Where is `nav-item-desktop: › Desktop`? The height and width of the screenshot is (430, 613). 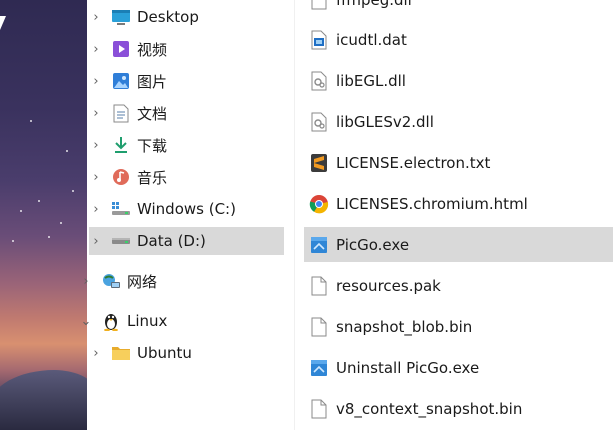
nav-item-desktop: › Desktop is located at coordinates (186, 17).